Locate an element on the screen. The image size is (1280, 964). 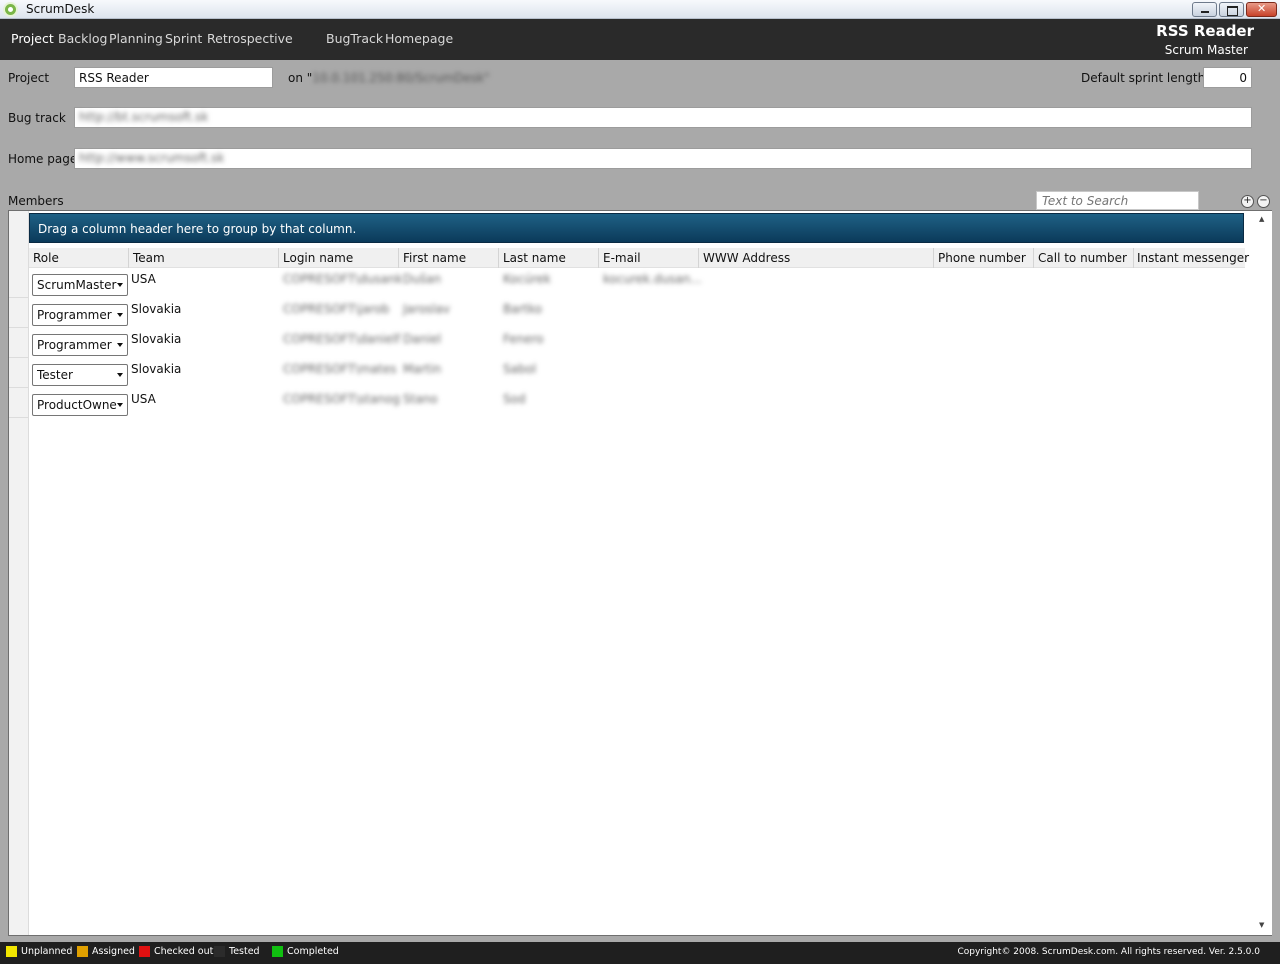
minimize-button is located at coordinates (1204, 9).